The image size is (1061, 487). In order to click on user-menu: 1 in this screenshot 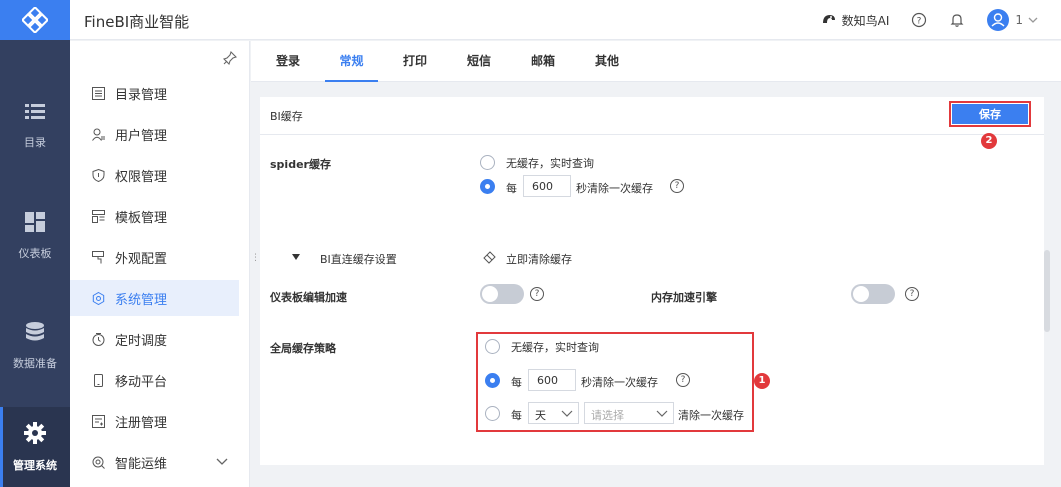, I will do `click(1013, 20)`.